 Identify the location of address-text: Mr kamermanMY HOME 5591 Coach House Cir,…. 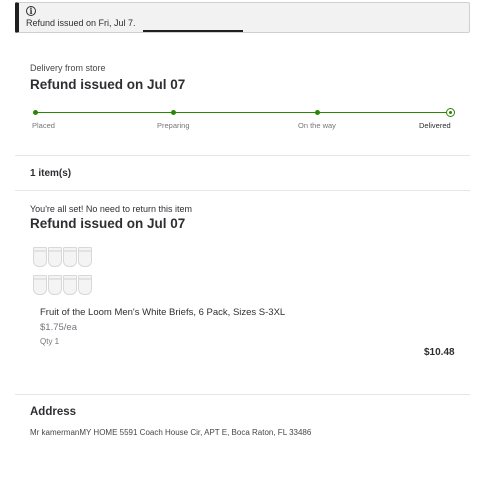
(171, 432).